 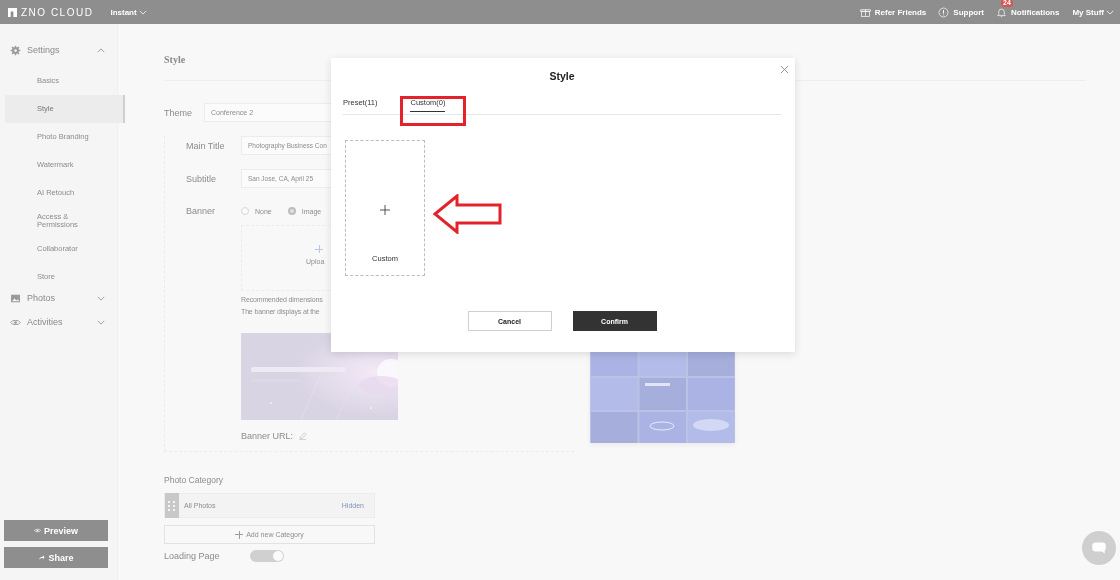 What do you see at coordinates (968, 12) in the screenshot?
I see `top-link: Support` at bounding box center [968, 12].